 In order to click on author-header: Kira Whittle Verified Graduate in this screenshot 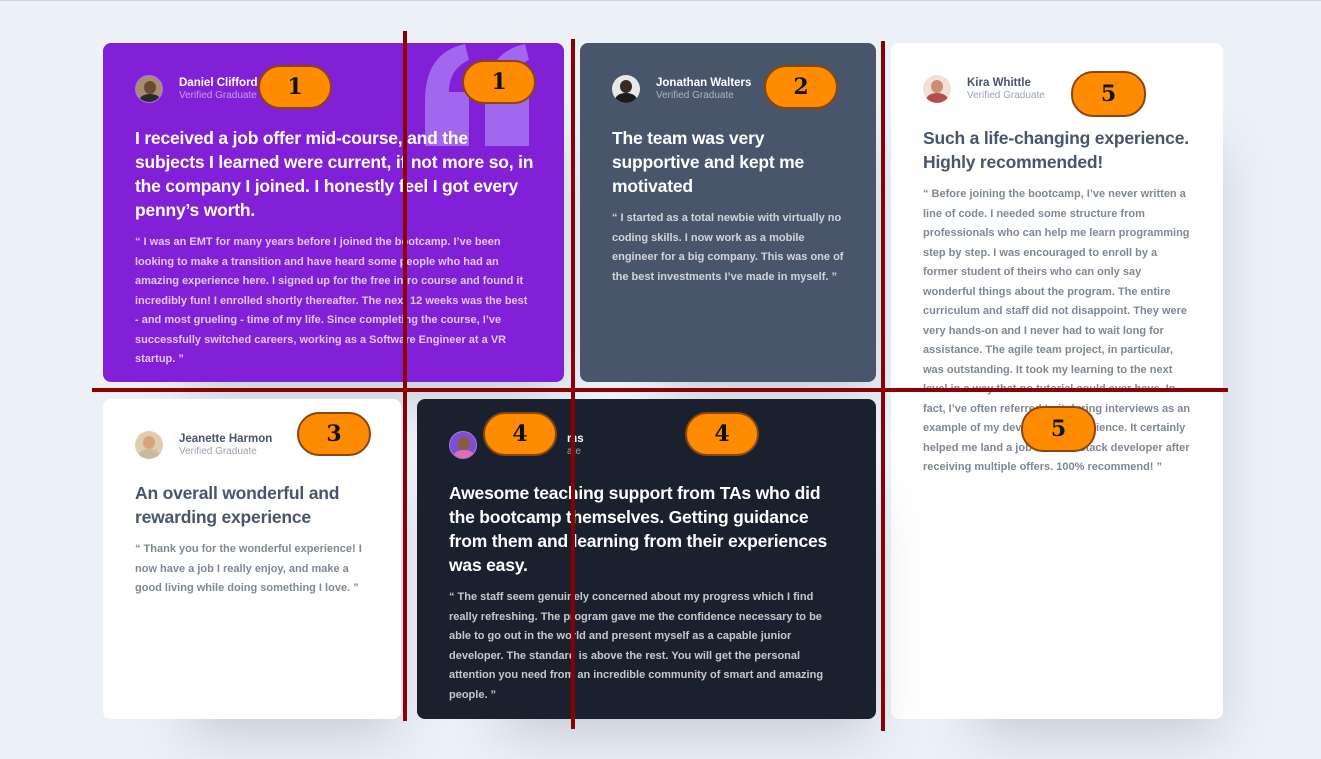, I will do `click(984, 89)`.